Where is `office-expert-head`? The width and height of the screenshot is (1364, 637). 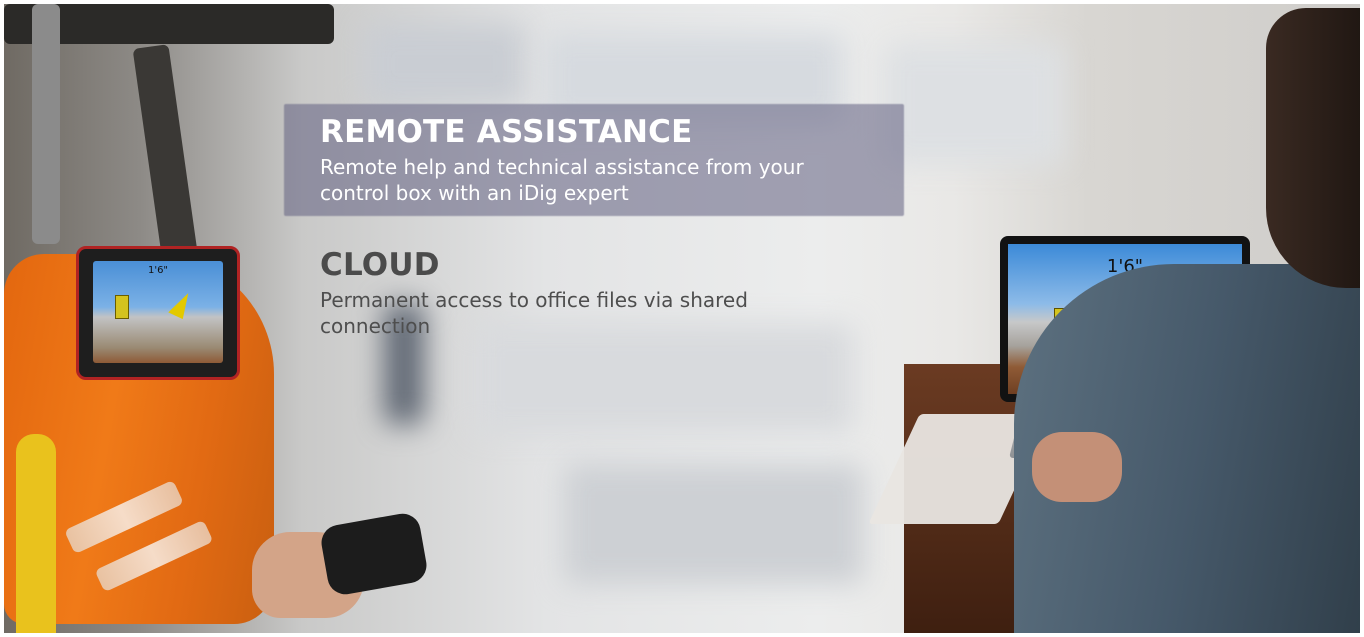 office-expert-head is located at coordinates (1313, 148).